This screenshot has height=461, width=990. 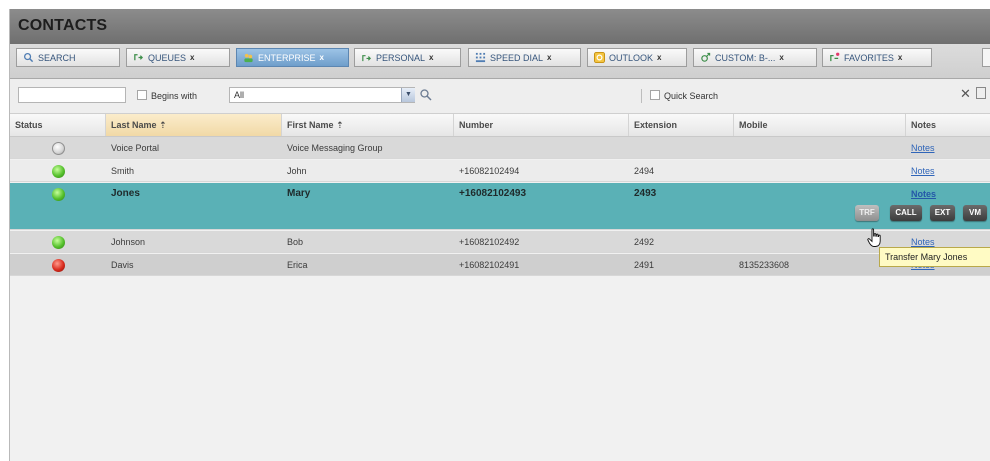 I want to click on tab-label: PERSONAL, so click(x=401, y=57).